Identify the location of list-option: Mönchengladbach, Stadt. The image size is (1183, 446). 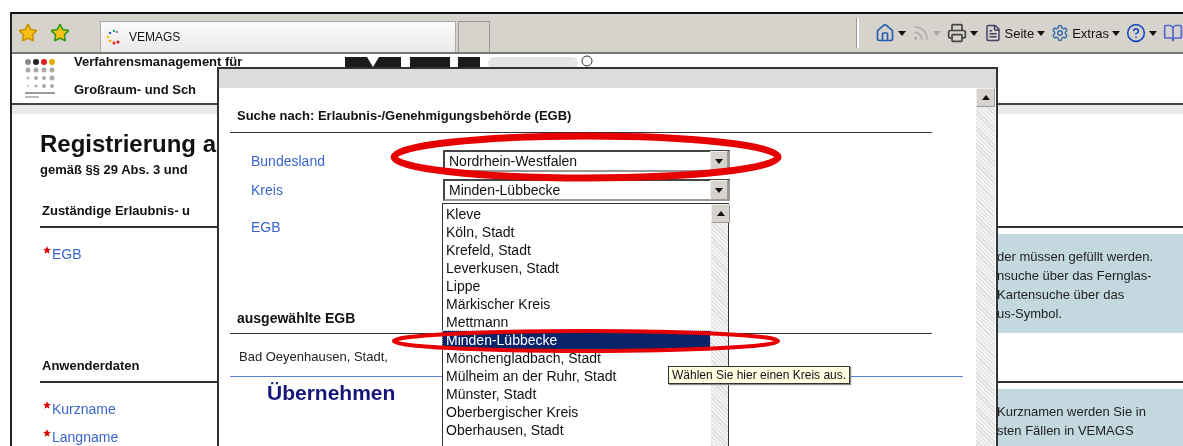
(576, 358).